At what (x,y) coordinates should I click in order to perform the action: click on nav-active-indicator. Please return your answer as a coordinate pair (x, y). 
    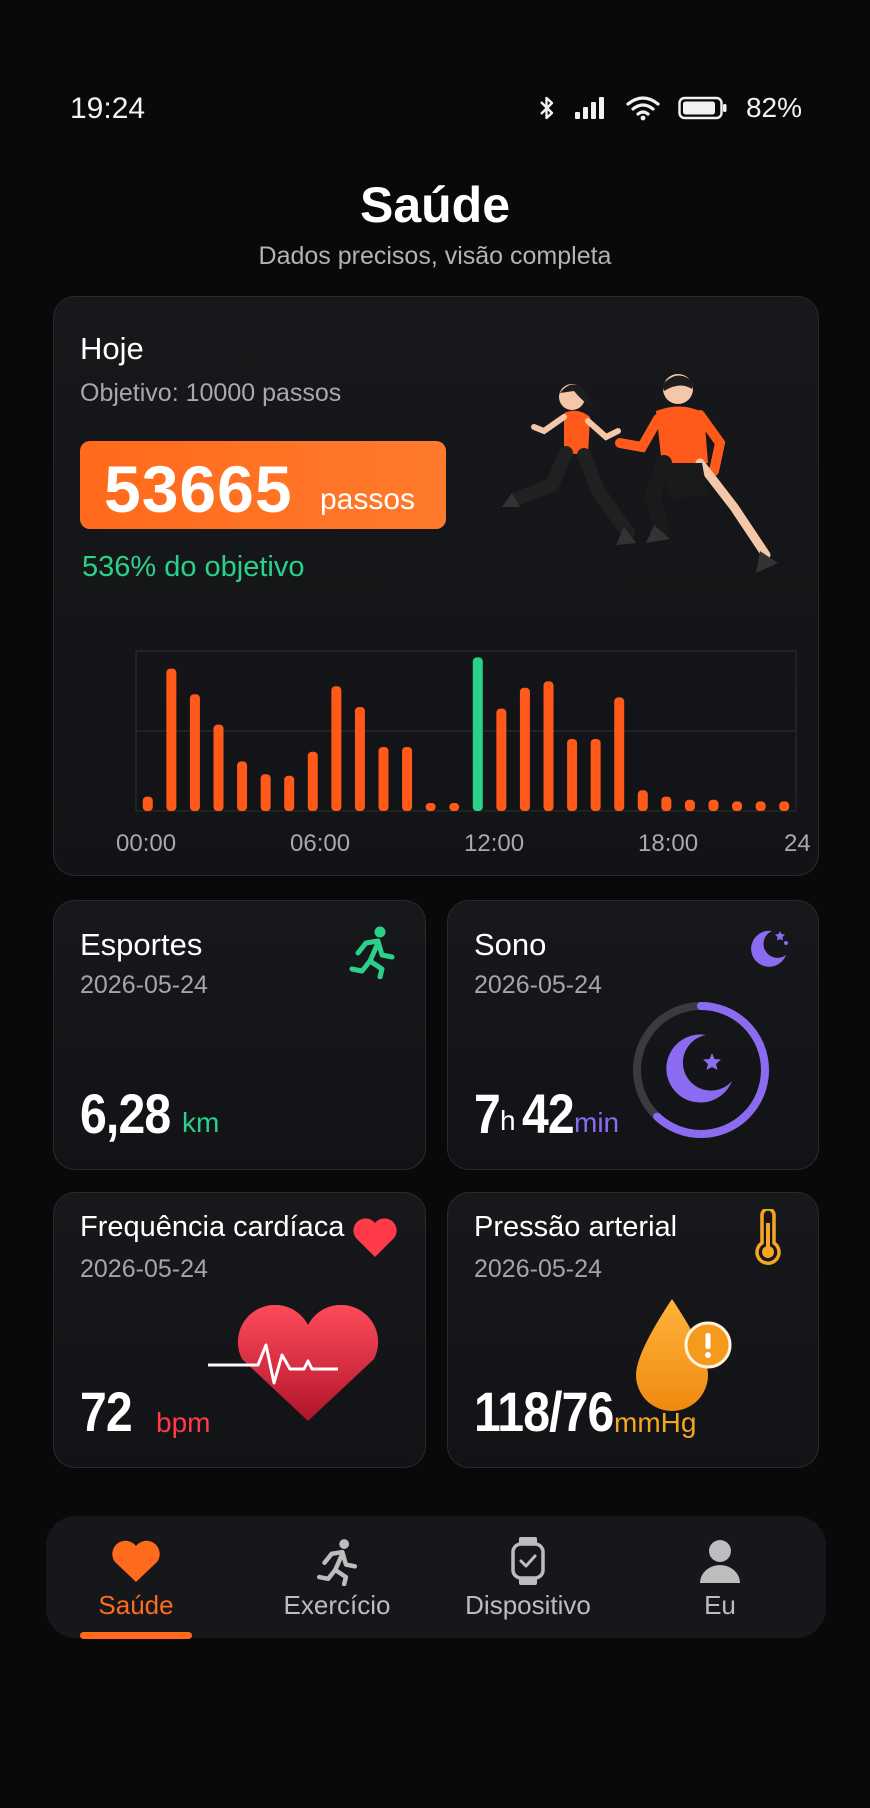
    Looking at the image, I should click on (136, 1635).